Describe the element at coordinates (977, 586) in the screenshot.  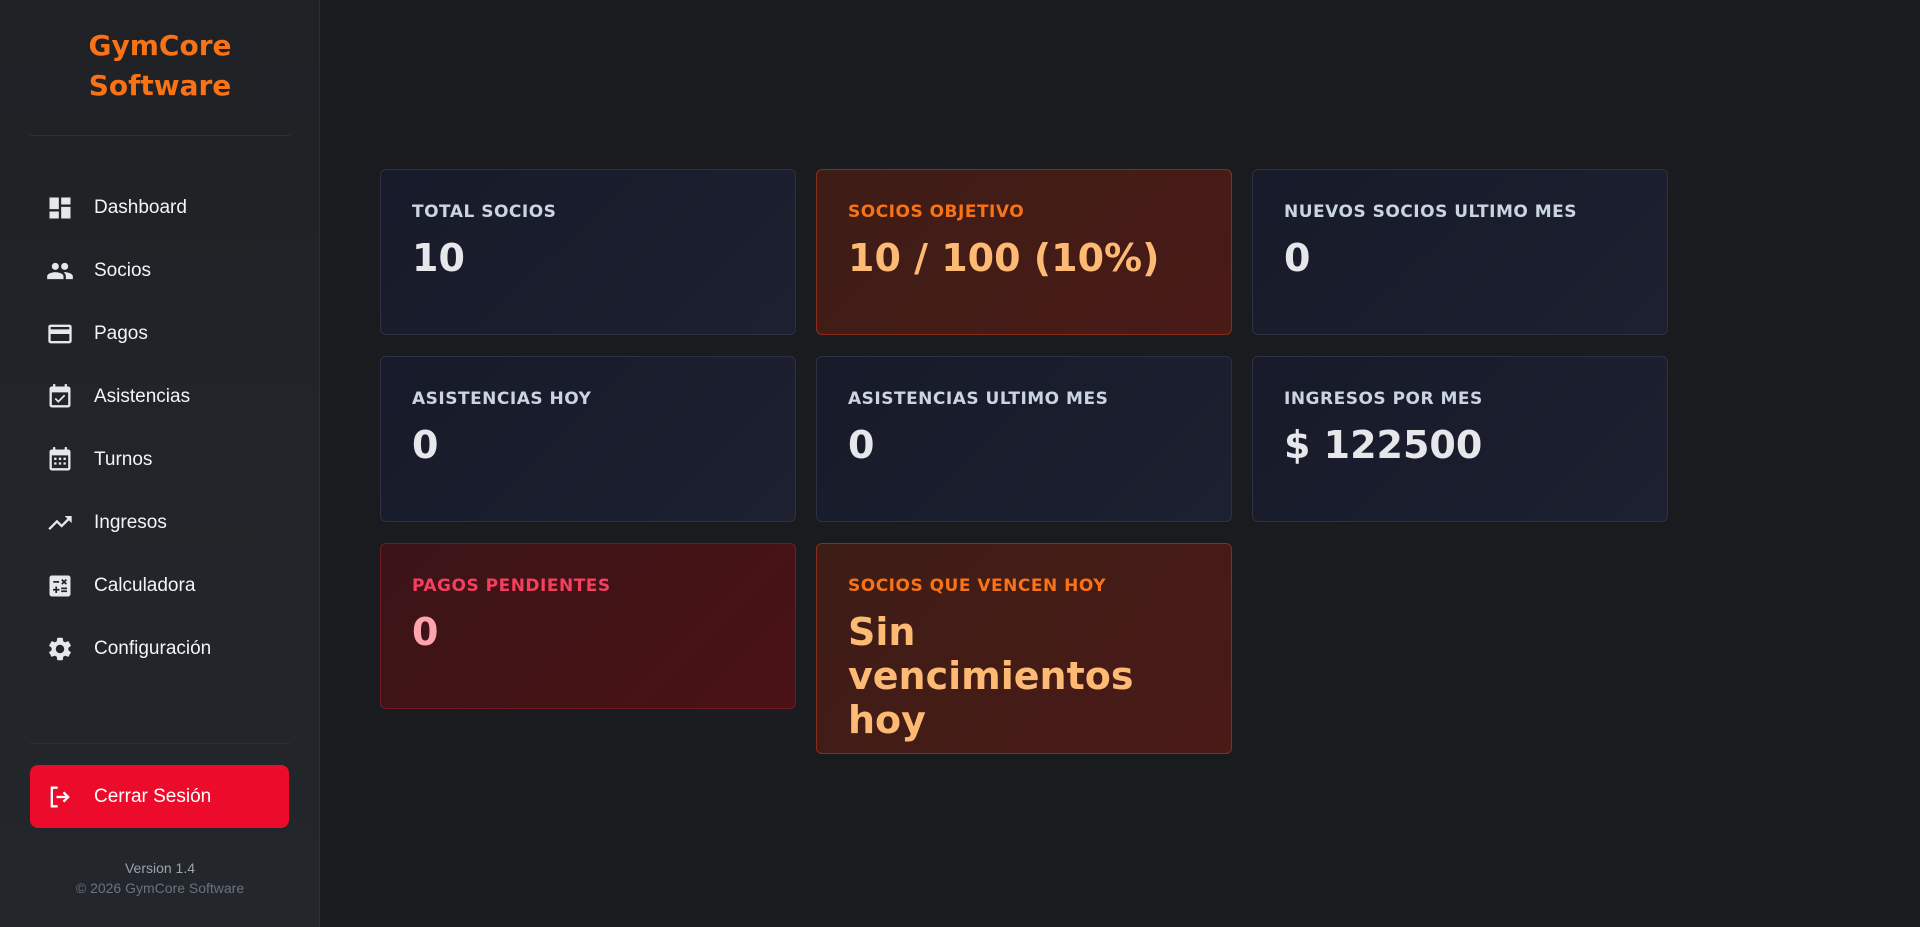
I see `stat-label: SOCIOS QUE VENCEN HOY` at that location.